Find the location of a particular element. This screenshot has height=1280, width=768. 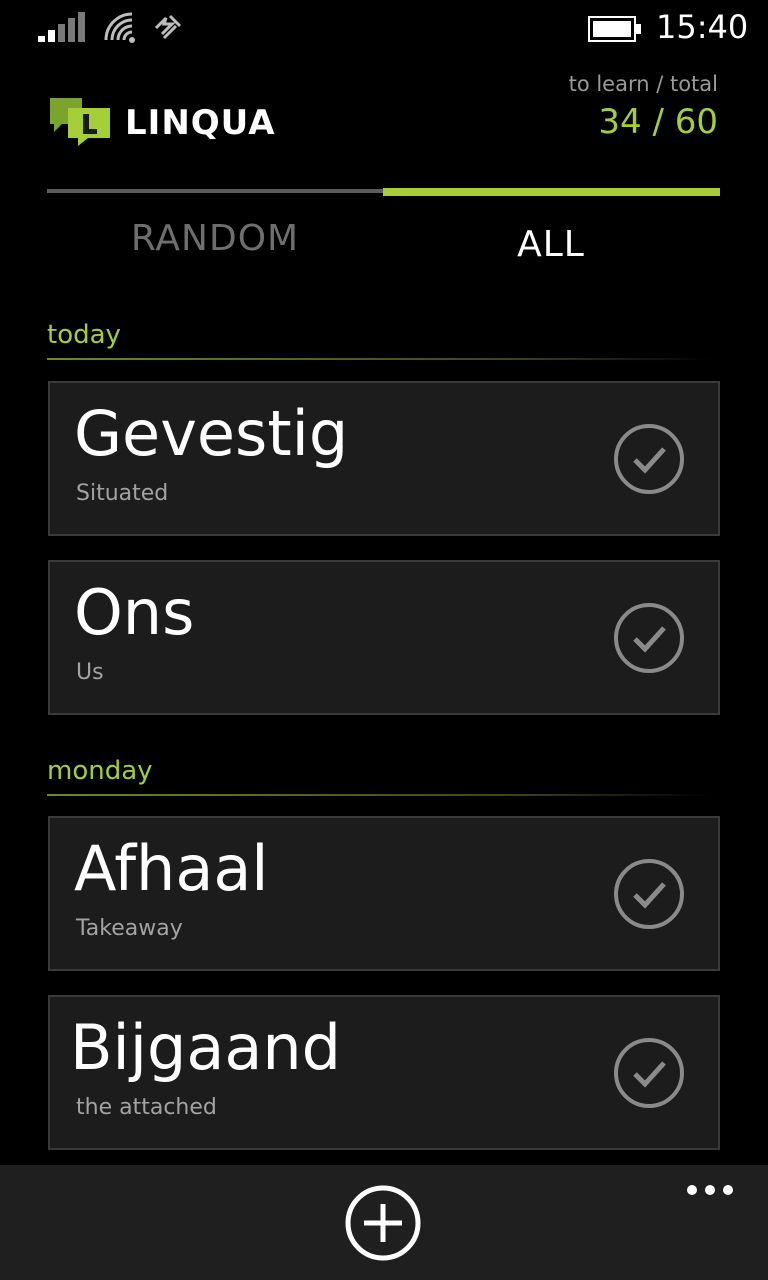

word-text: Bijgaand is located at coordinates (205, 1047).